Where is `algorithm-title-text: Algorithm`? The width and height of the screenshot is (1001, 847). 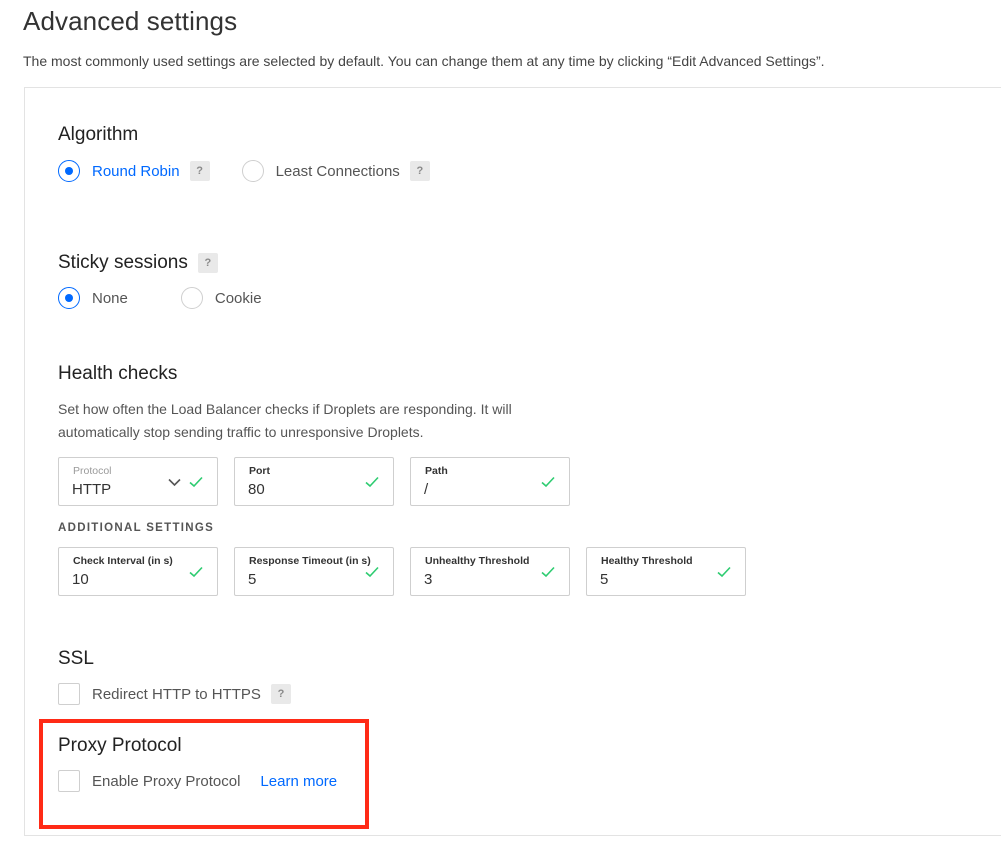 algorithm-title-text: Algorithm is located at coordinates (98, 134).